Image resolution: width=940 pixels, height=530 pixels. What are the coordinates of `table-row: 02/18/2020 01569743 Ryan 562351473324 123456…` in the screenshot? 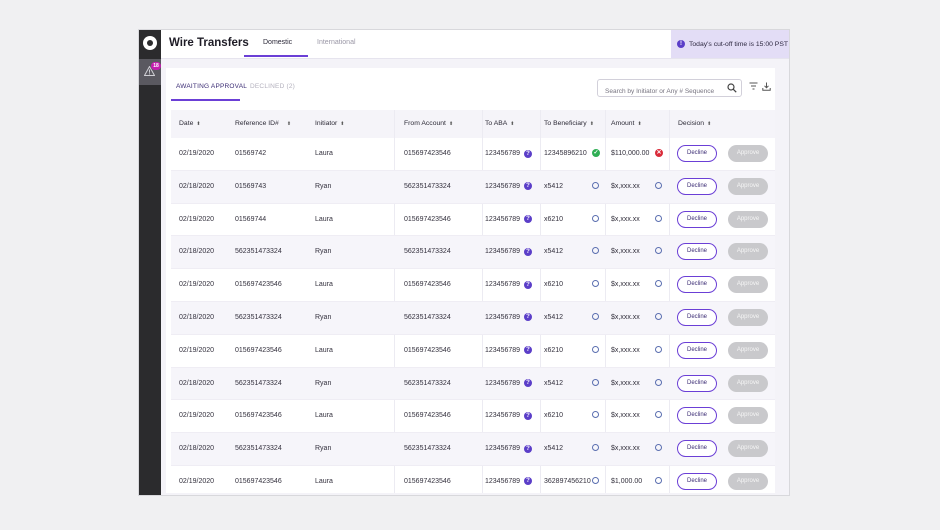 It's located at (473, 187).